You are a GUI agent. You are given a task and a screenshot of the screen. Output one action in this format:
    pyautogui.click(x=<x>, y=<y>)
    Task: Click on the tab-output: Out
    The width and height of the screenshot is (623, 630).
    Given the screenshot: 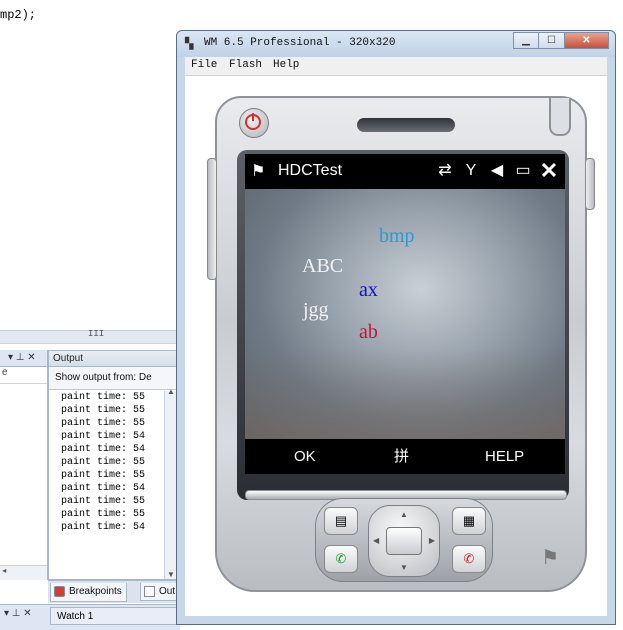 What is the action you would take?
    pyautogui.click(x=159, y=592)
    